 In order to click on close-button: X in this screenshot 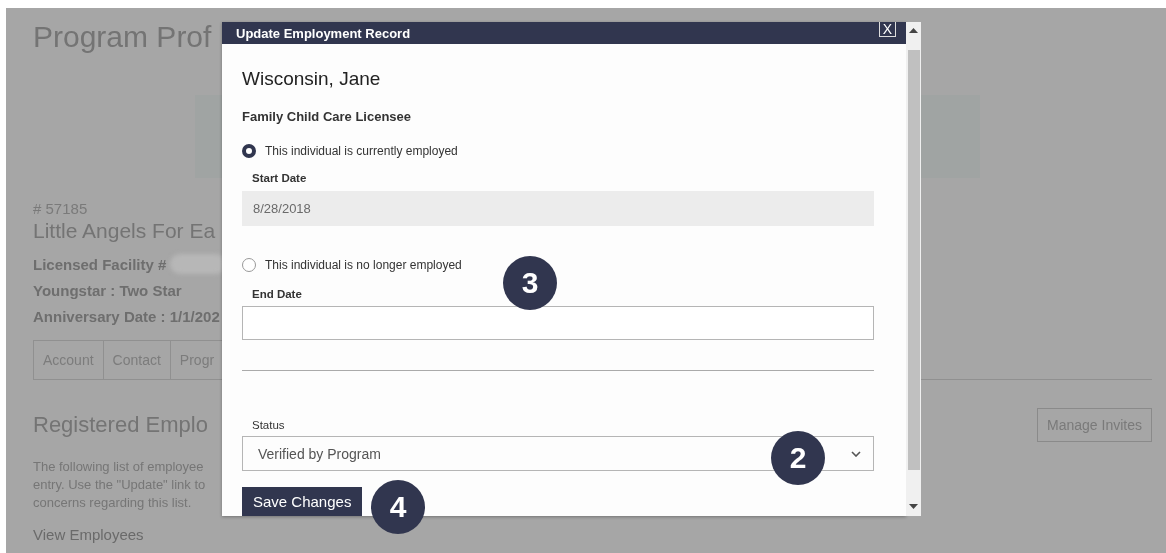, I will do `click(887, 29)`.